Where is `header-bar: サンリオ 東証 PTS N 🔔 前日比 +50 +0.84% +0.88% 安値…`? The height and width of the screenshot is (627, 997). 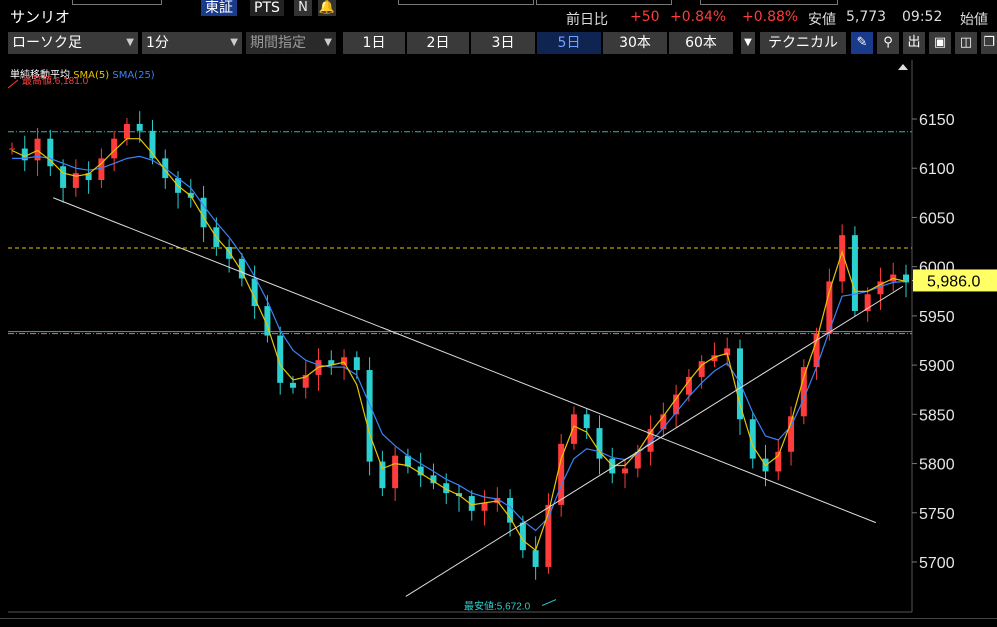 header-bar: サンリオ 東証 PTS N 🔔 前日比 +50 +0.84% +0.88% 安値… is located at coordinates (498, 15).